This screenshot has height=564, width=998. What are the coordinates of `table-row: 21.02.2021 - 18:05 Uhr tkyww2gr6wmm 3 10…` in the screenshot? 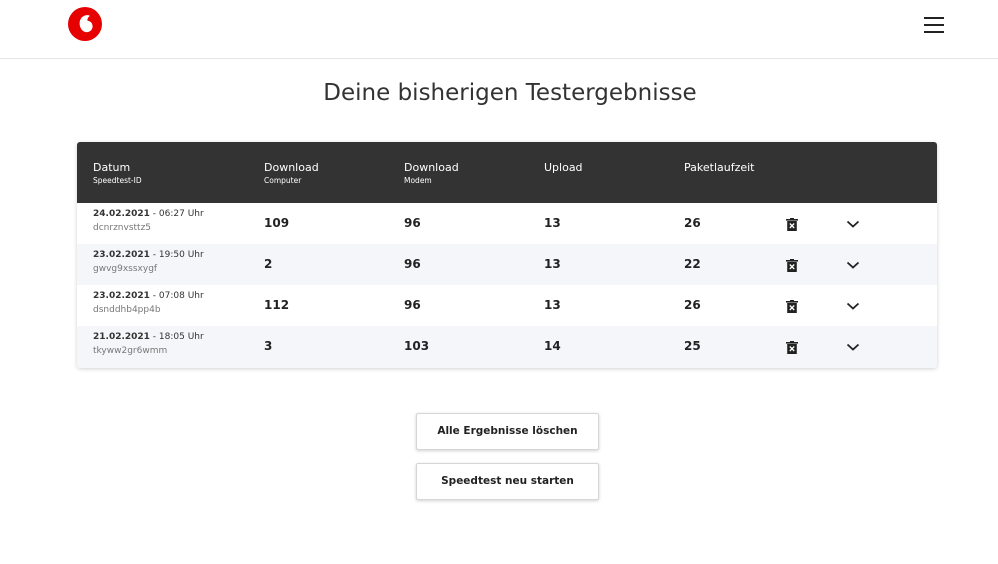 It's located at (507, 347).